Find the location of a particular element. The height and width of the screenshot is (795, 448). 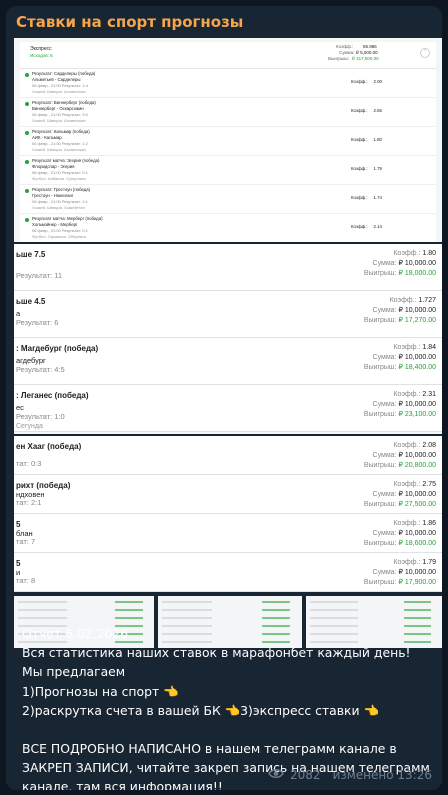

win-value: ₽ 20,800.00 is located at coordinates (417, 465).